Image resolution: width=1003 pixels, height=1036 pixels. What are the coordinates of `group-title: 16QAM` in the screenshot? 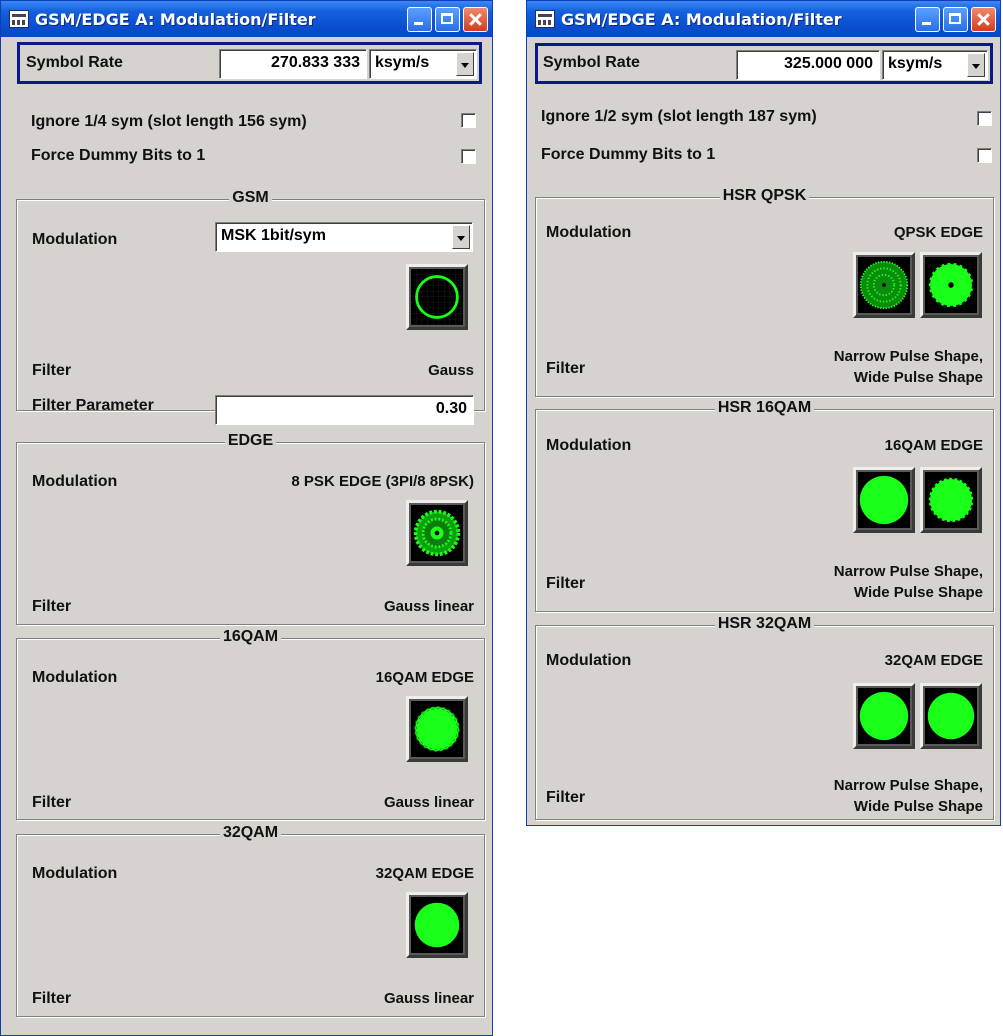 It's located at (250, 636).